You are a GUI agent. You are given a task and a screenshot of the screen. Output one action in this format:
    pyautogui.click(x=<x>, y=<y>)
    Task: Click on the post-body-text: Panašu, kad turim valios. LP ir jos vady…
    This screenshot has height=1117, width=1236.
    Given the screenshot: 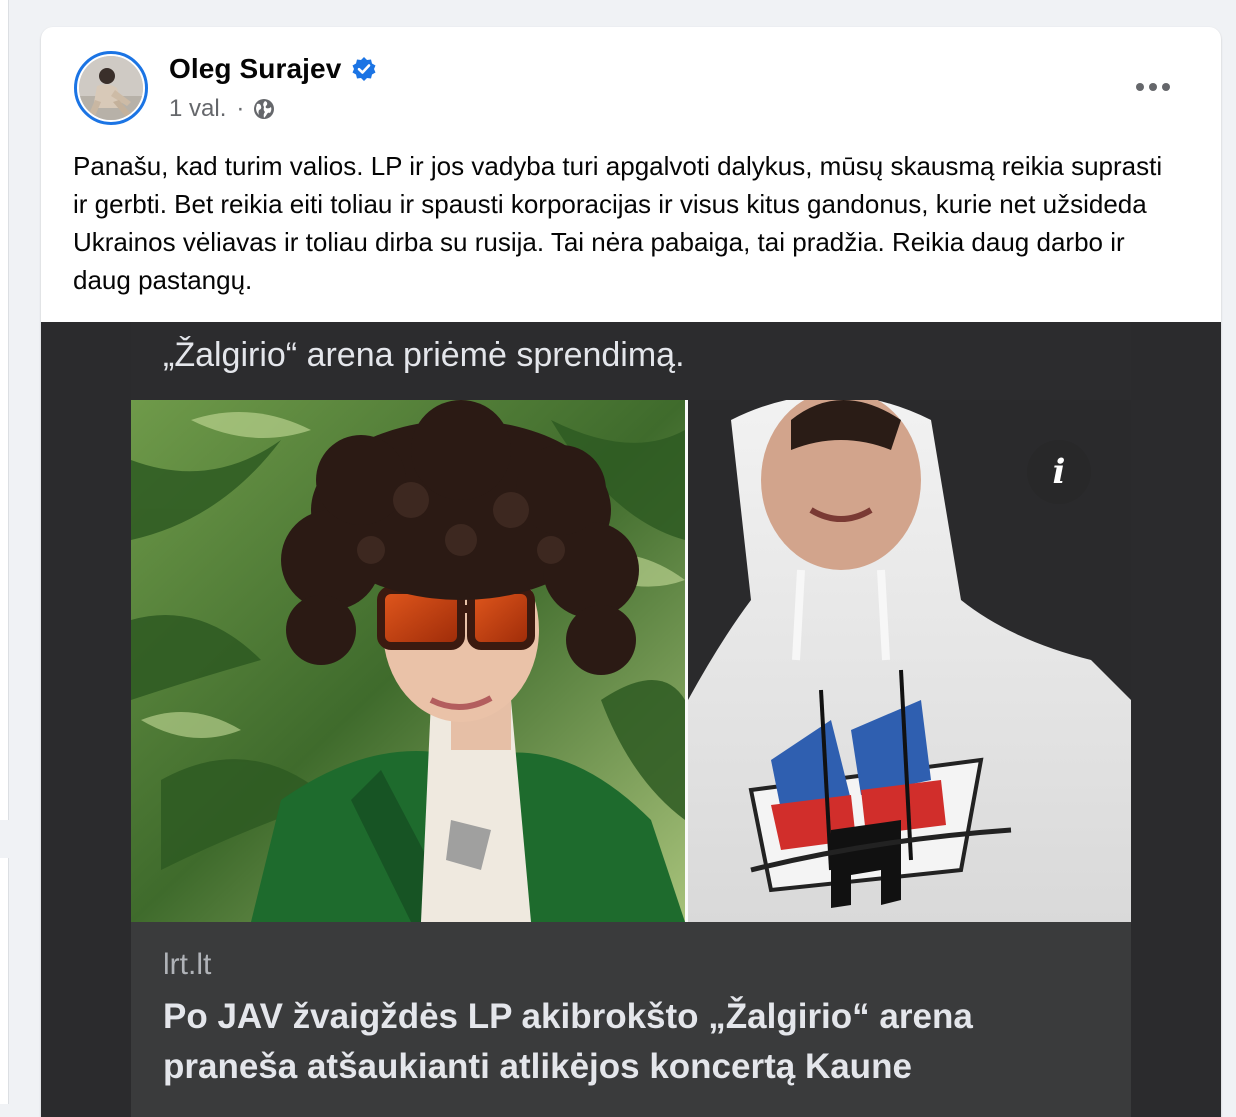 What is the action you would take?
    pyautogui.click(x=618, y=223)
    